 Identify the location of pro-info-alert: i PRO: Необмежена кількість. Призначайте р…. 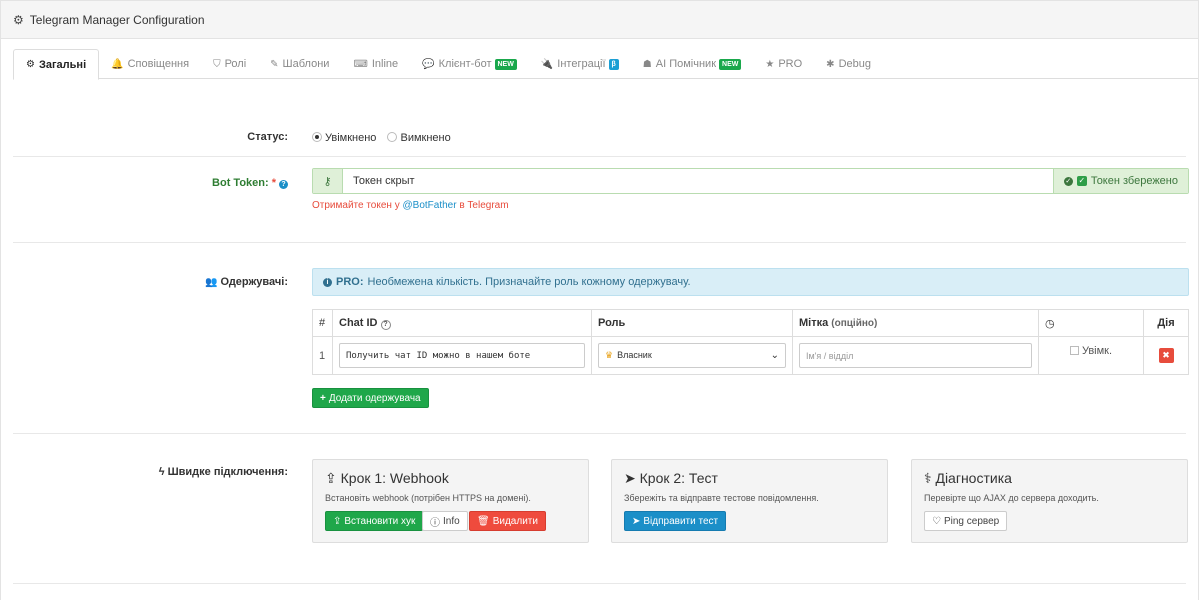
(750, 282).